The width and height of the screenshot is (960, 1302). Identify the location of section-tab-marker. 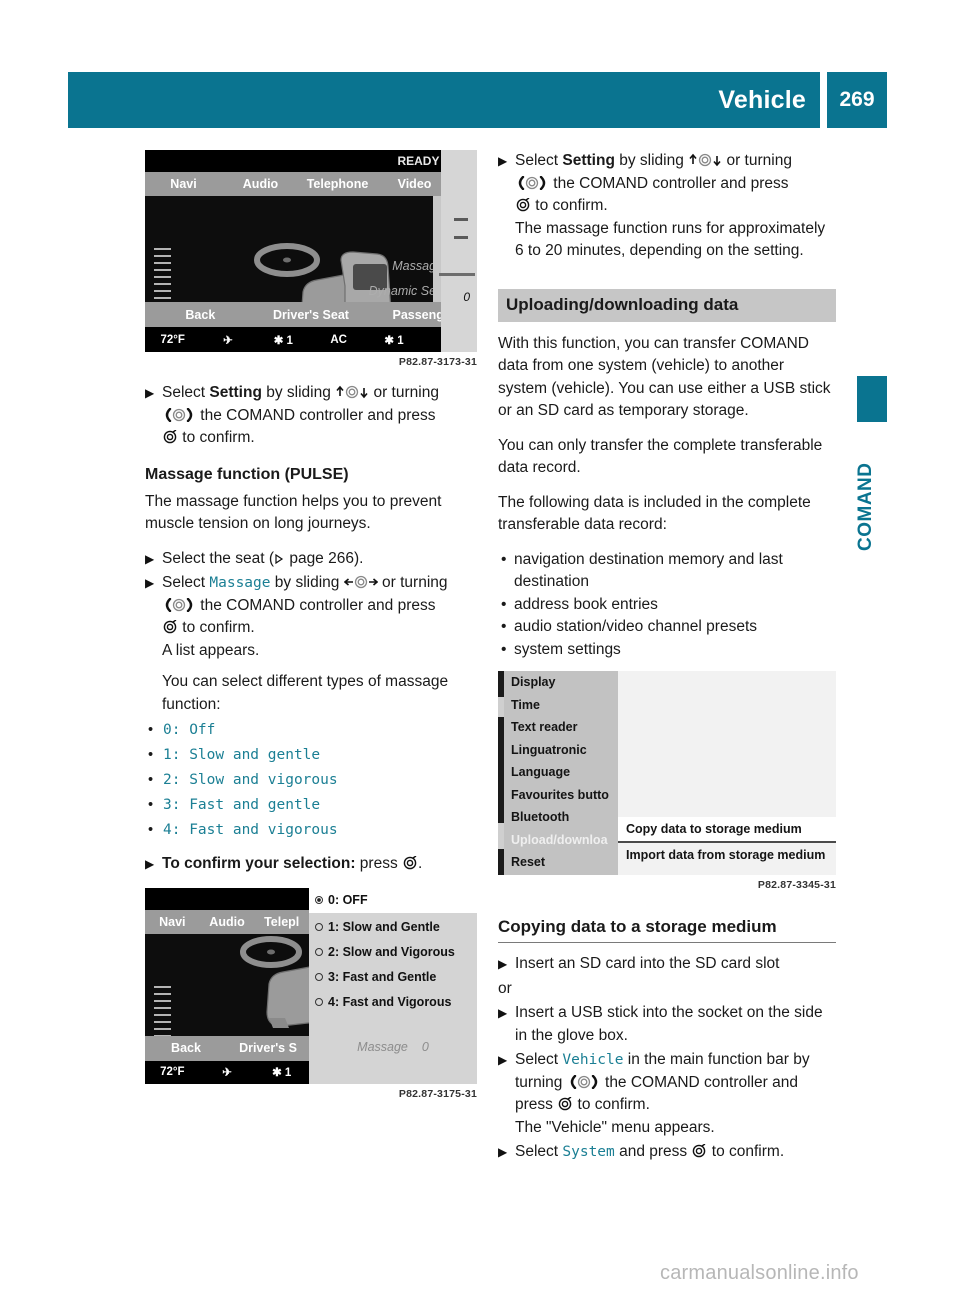
(872, 399).